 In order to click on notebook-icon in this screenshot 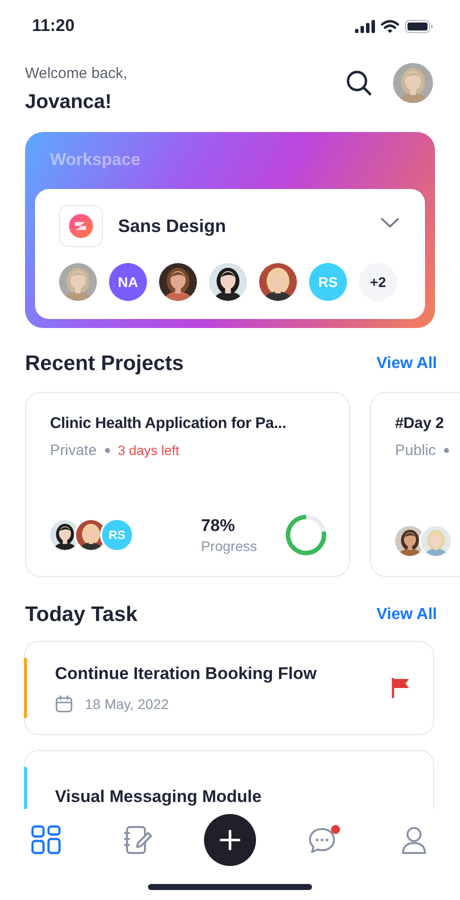, I will do `click(138, 840)`.